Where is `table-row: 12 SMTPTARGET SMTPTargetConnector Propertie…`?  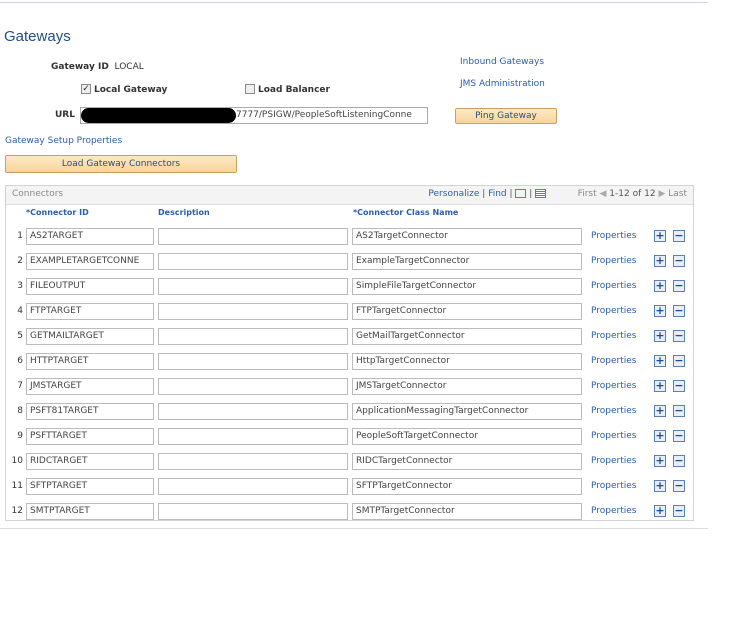
table-row: 12 SMTPTARGET SMTPTargetConnector Propertie… is located at coordinates (349, 511).